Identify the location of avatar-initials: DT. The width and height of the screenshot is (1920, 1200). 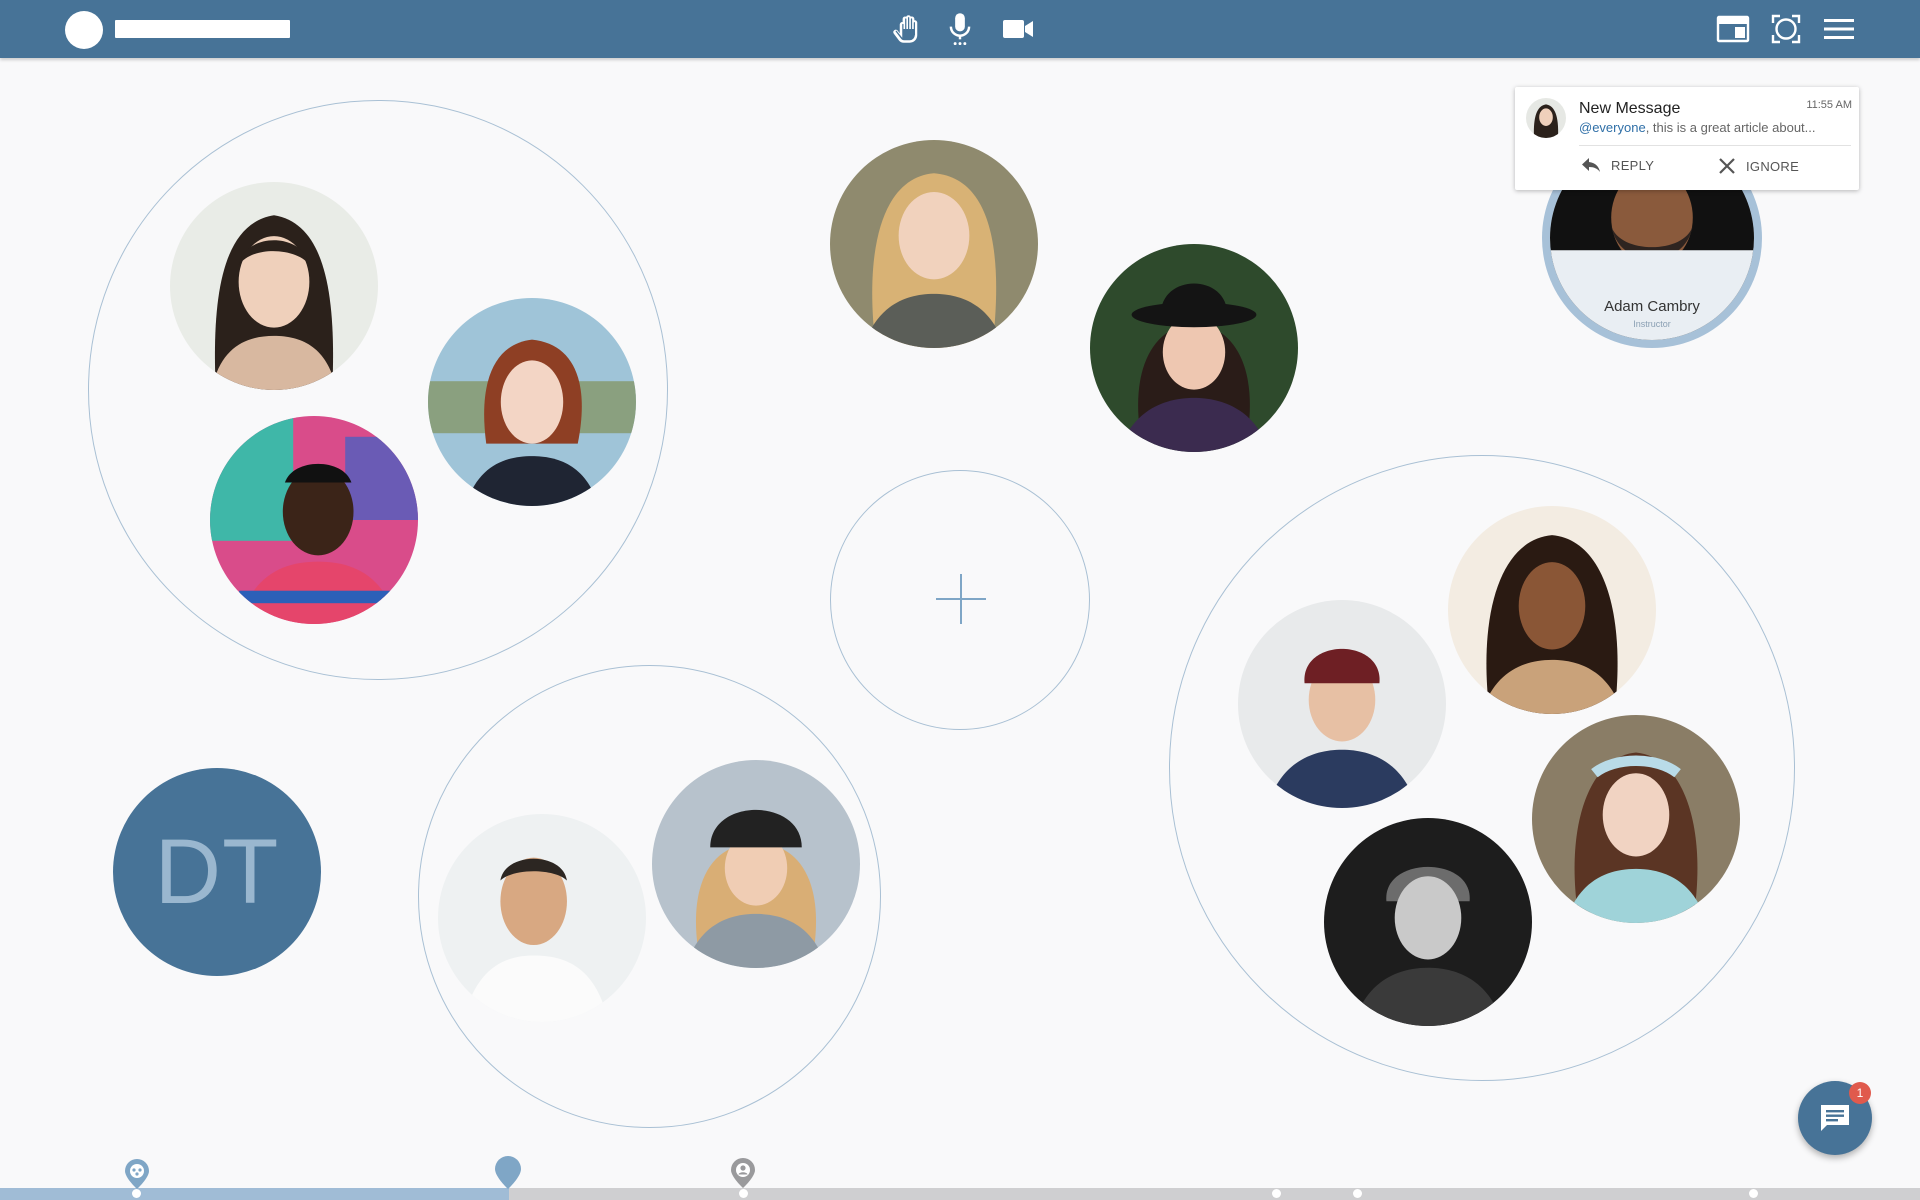
(217, 871).